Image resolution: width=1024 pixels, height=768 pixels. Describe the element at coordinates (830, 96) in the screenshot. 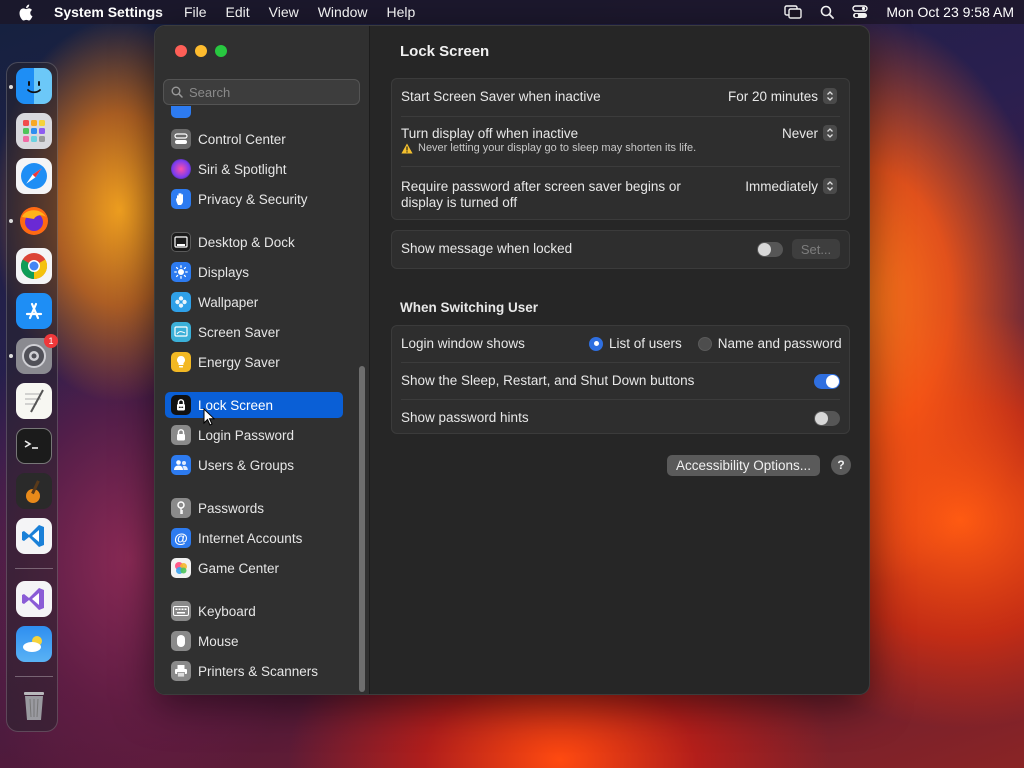

I see `chevron-updown-icon` at that location.